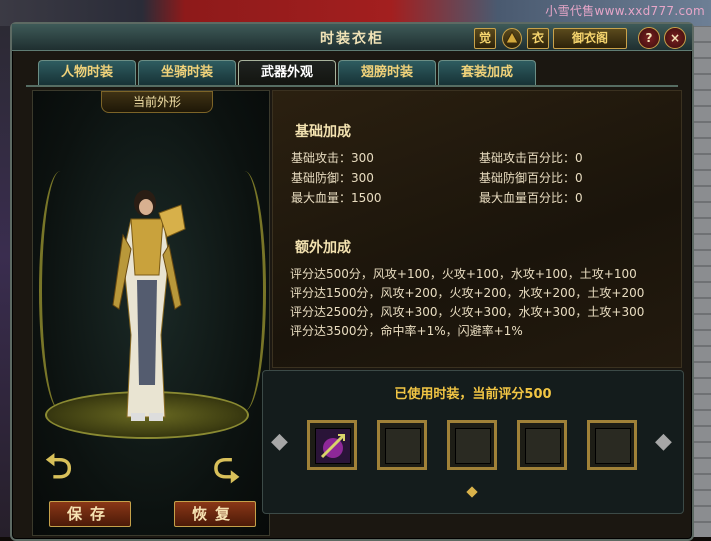 This screenshot has height=541, width=711. I want to click on save-button: 保存, so click(90, 514).